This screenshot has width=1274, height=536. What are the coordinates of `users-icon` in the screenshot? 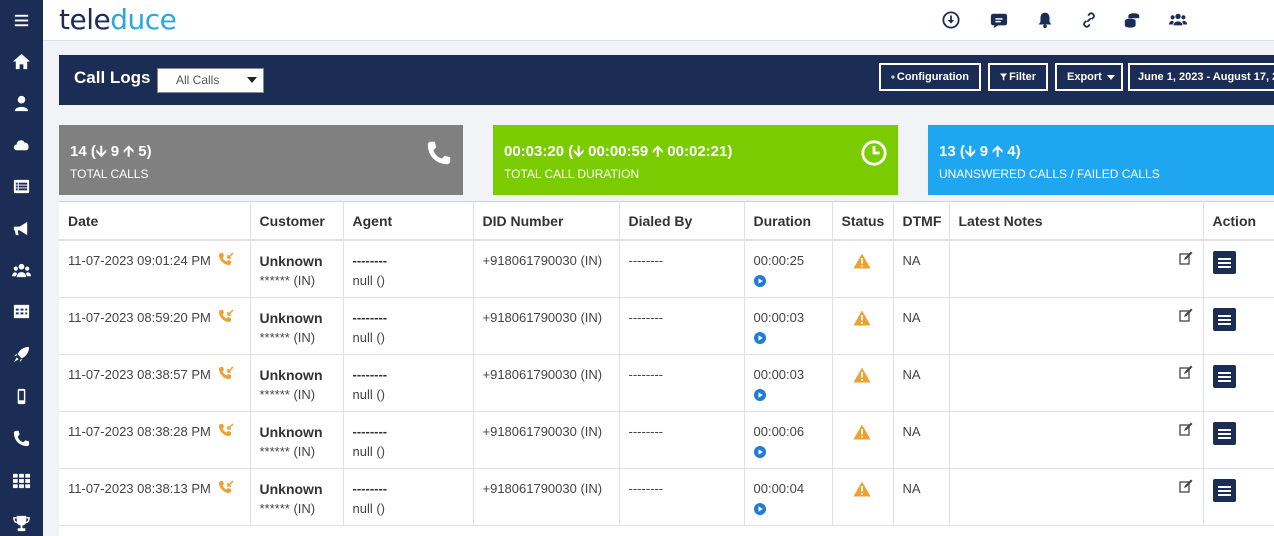 It's located at (21, 270).